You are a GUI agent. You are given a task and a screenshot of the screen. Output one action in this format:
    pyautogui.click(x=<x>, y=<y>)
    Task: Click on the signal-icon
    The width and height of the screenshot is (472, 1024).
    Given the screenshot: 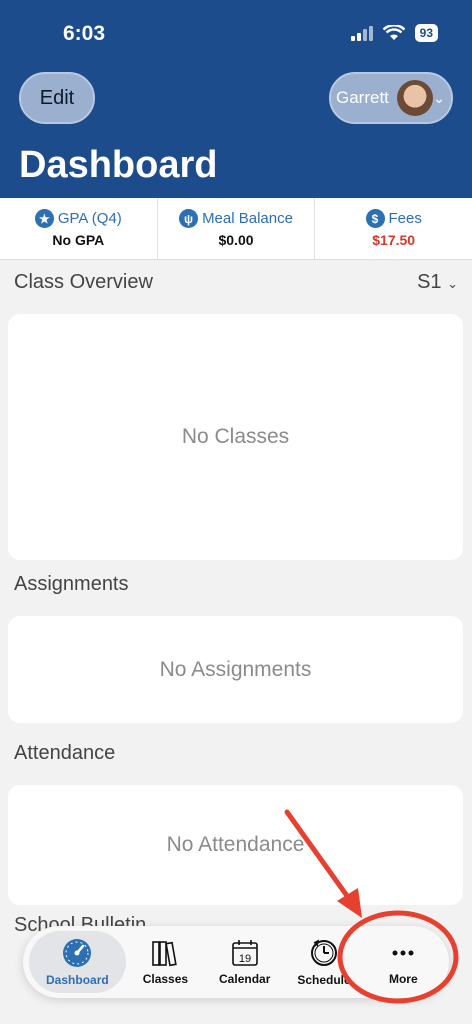 What is the action you would take?
    pyautogui.click(x=361, y=33)
    